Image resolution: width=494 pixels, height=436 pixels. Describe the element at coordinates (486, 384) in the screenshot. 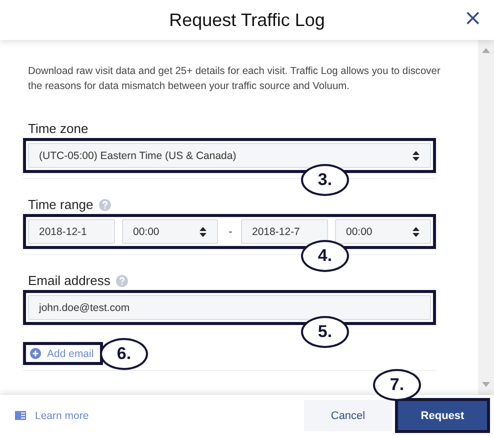

I see `scroll-down-icon` at that location.